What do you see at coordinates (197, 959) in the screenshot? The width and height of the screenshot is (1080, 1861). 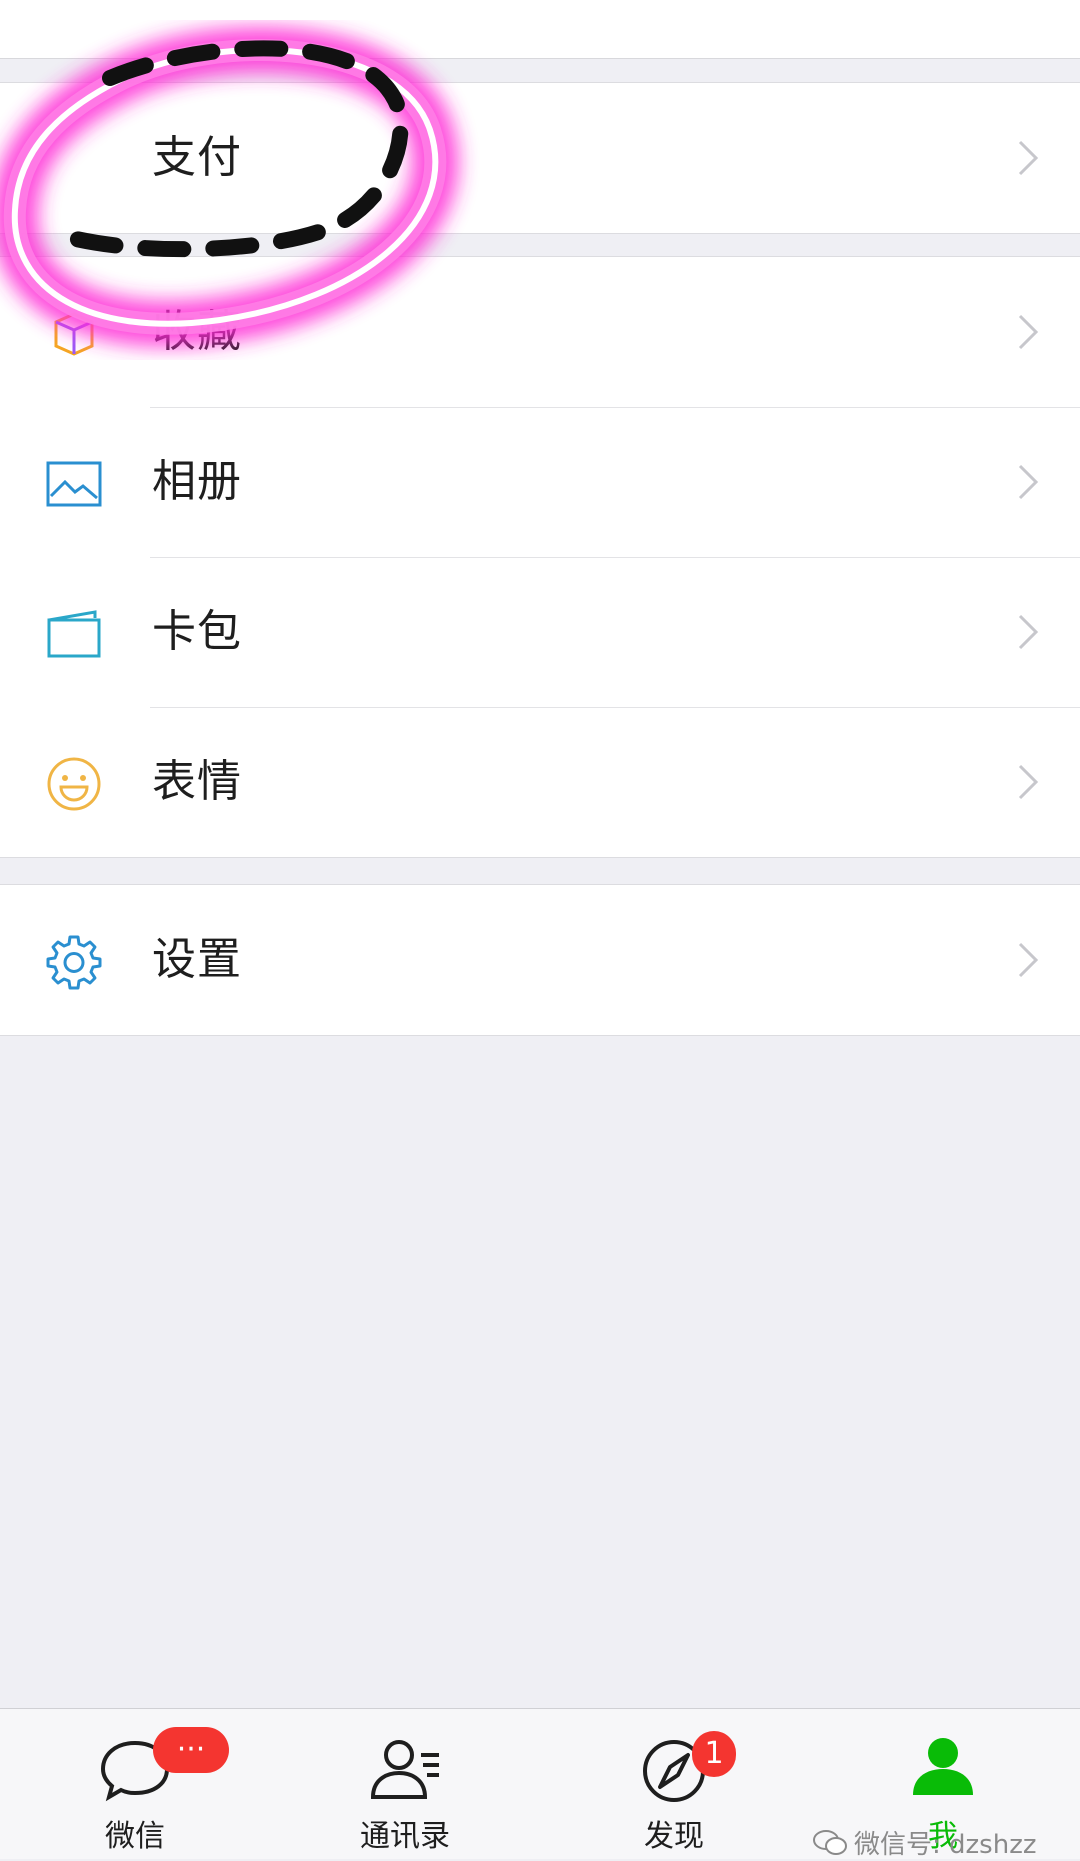 I see `menu-item-label: 设置` at bounding box center [197, 959].